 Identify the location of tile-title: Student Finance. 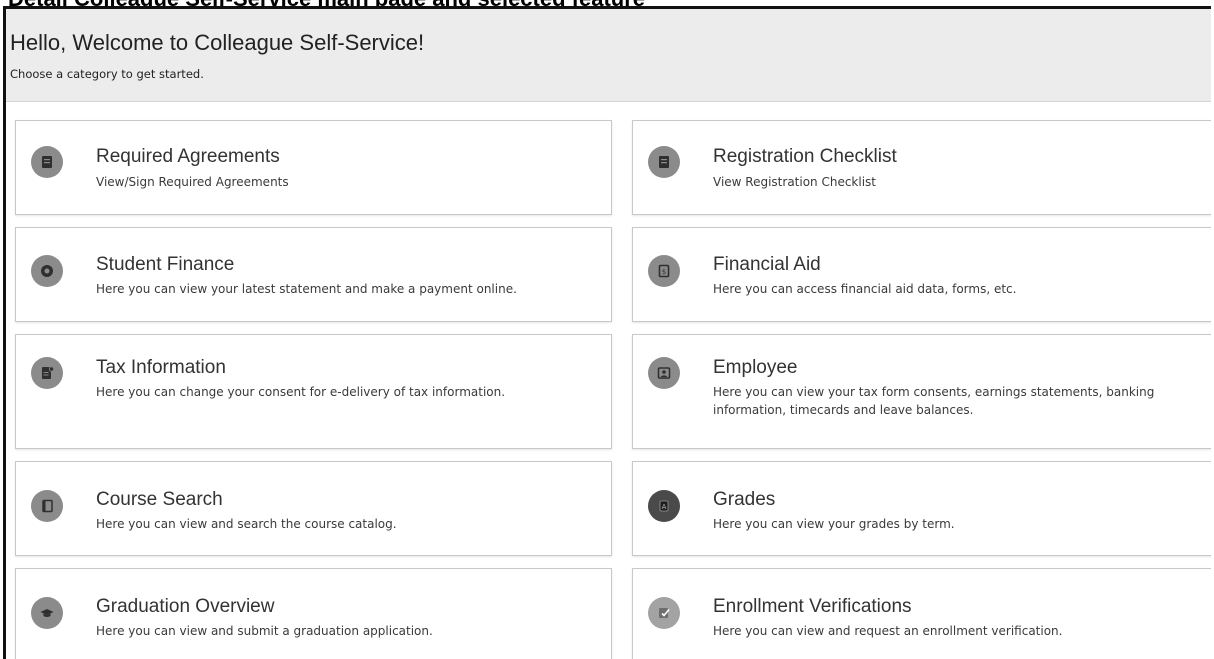
(165, 264).